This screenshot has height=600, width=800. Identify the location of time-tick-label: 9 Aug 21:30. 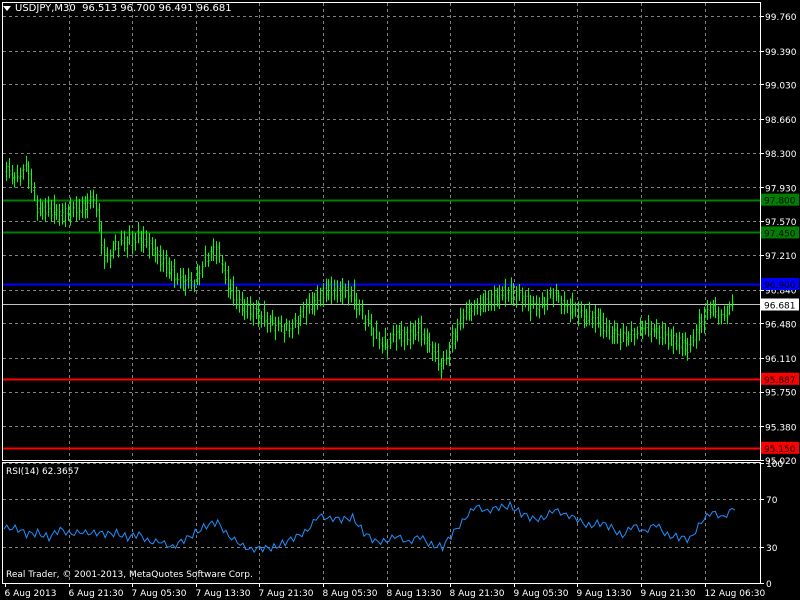
(668, 594).